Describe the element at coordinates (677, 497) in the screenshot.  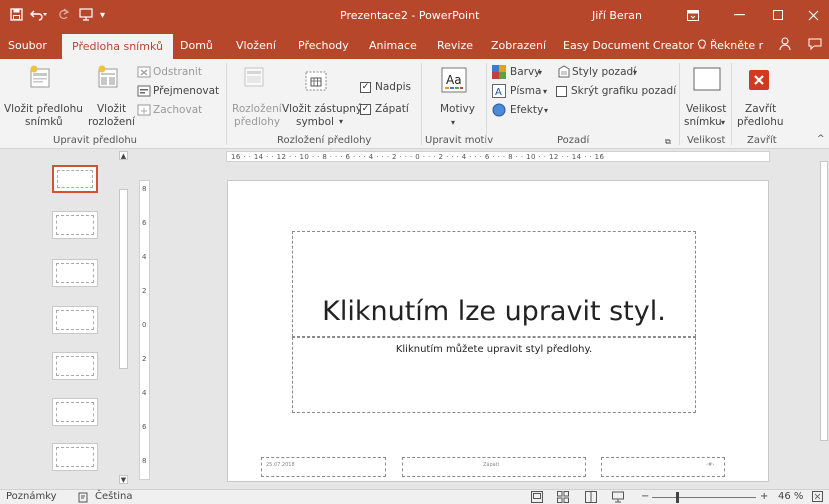
I see `zoom-slider-handle` at that location.